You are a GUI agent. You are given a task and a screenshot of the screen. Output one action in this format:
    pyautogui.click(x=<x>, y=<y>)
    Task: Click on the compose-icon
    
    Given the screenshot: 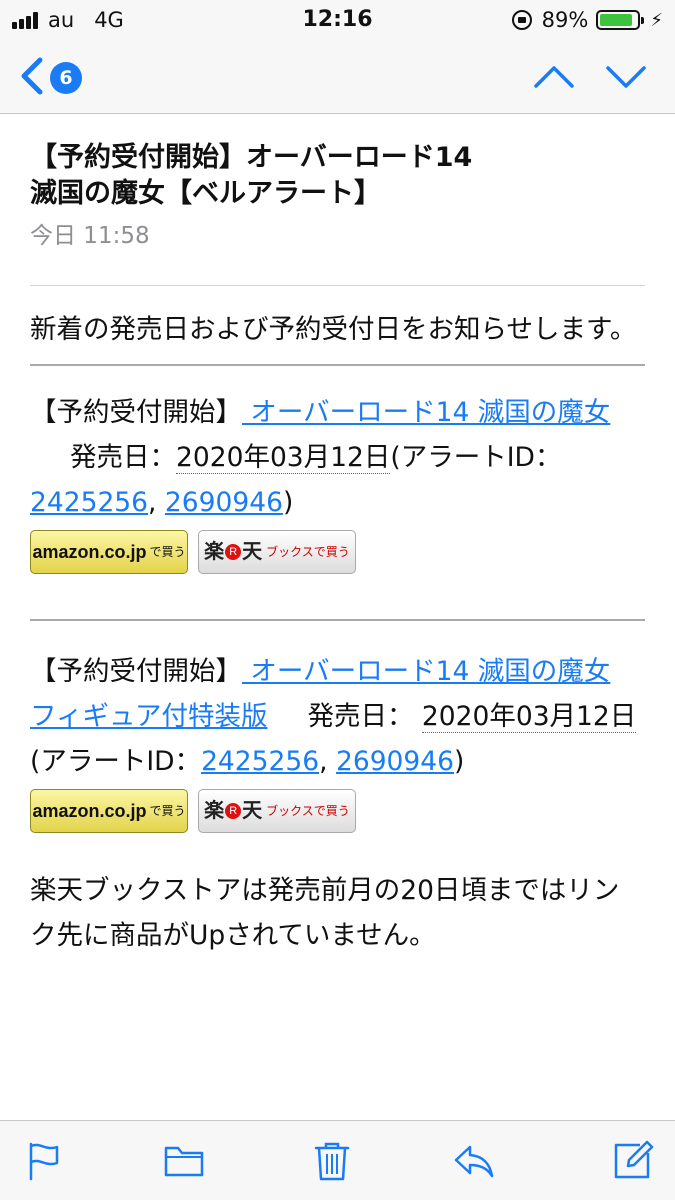 What is the action you would take?
    pyautogui.click(x=632, y=1161)
    